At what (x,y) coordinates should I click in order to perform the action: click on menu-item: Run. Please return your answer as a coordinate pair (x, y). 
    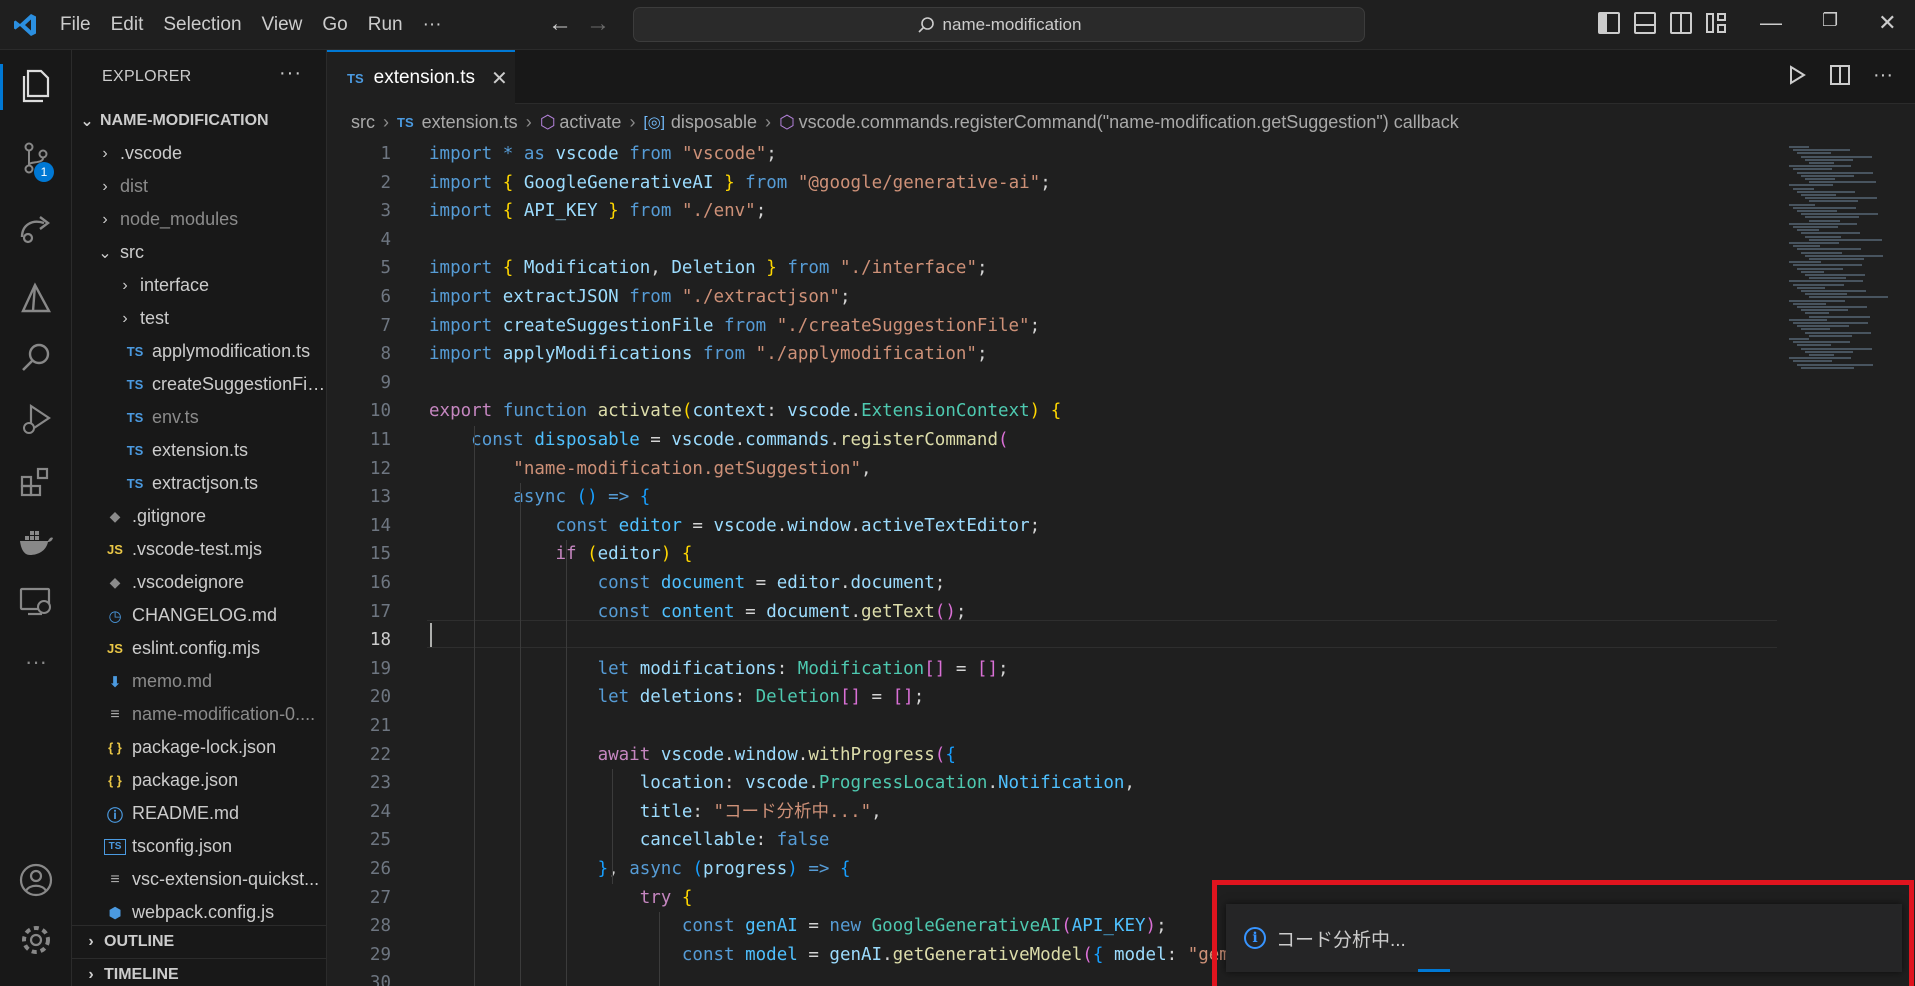
    Looking at the image, I should click on (385, 25).